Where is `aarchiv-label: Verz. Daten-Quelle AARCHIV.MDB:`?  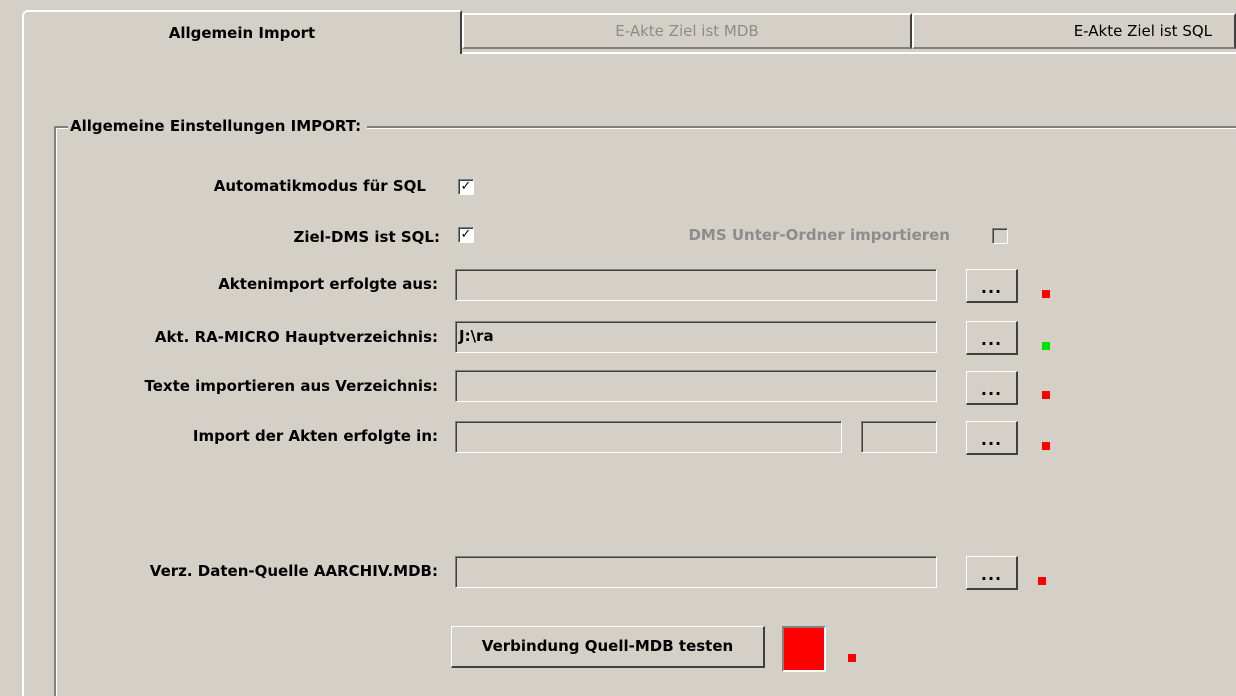 aarchiv-label: Verz. Daten-Quelle AARCHIV.MDB: is located at coordinates (293, 571).